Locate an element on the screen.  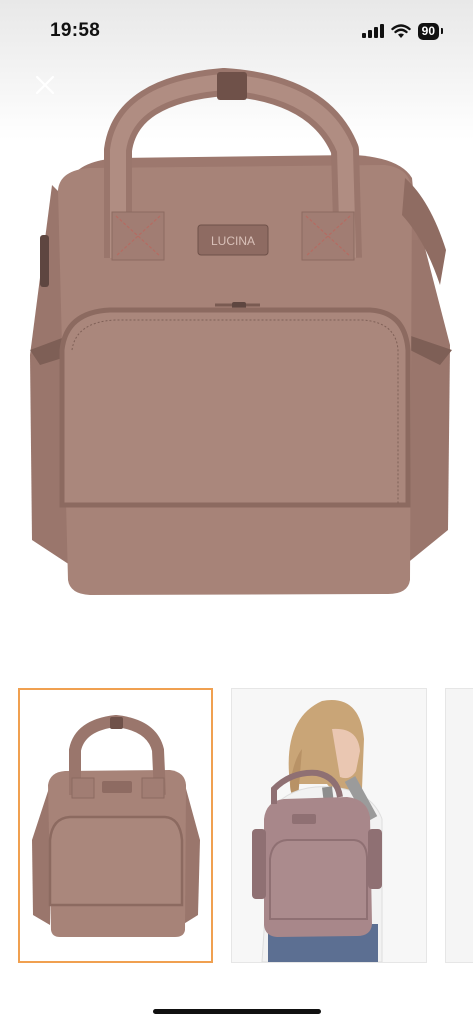
status-bar: 19:58 90 is located at coordinates (236, 31).